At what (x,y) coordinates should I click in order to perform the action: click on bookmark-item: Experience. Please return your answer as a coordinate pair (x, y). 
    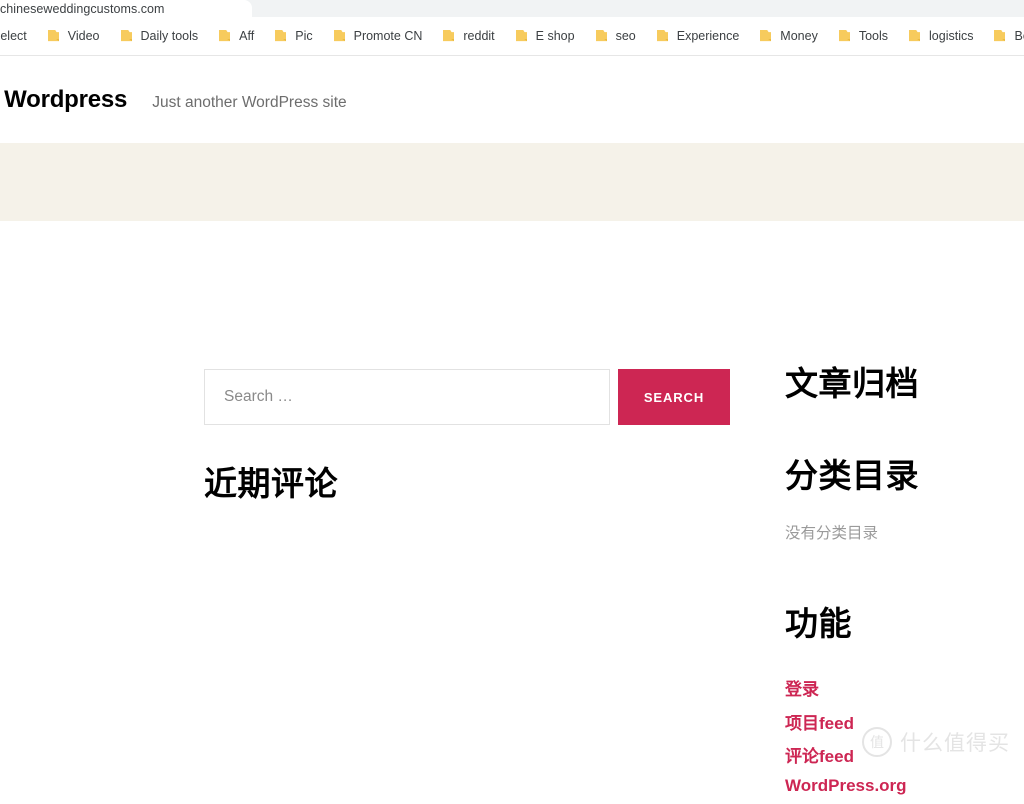
    Looking at the image, I should click on (698, 36).